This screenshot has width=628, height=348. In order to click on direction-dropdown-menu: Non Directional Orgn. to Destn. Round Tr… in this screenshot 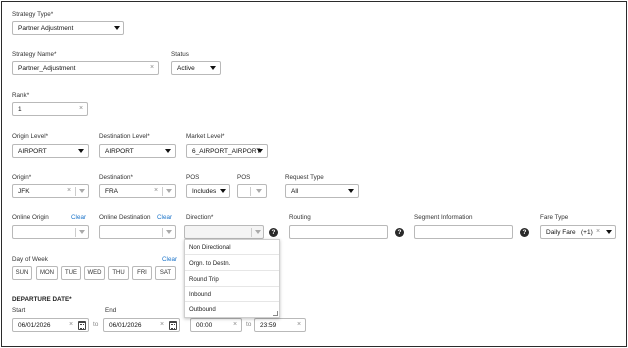, I will do `click(232, 278)`.